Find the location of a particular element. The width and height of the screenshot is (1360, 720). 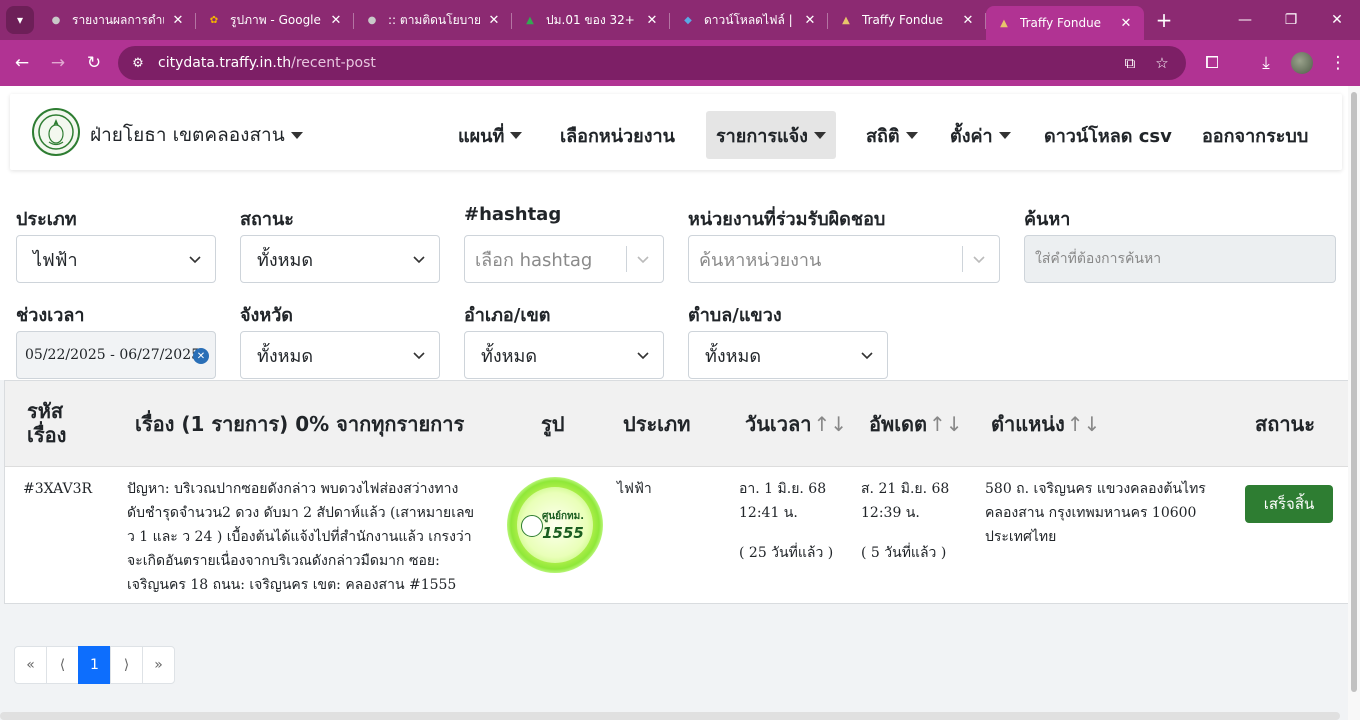

relative-time: ( 5 วันที่แล้ว ) is located at coordinates (904, 553).